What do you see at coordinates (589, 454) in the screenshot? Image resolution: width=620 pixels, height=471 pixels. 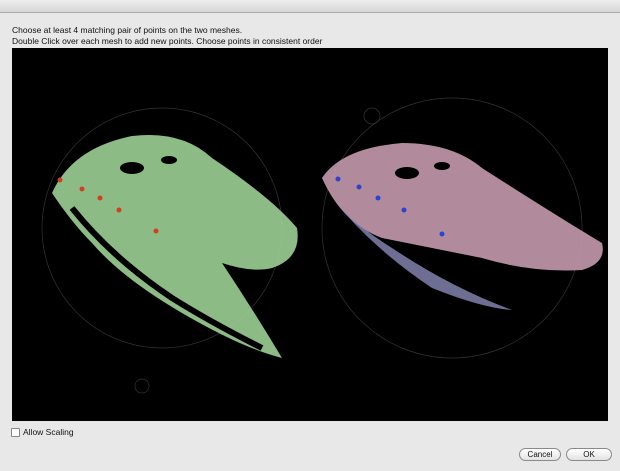 I see `ok-button: OK` at bounding box center [589, 454].